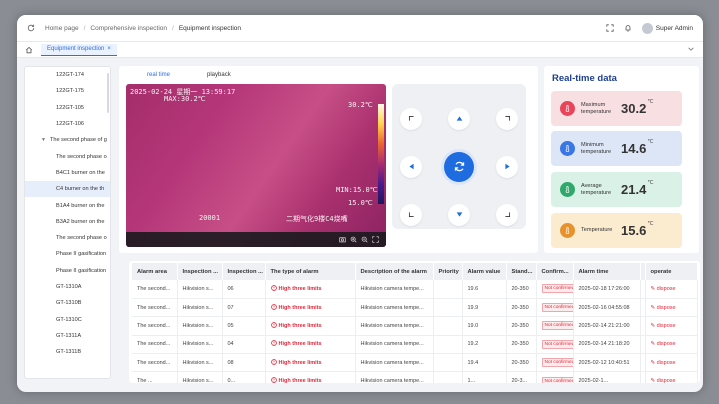 This screenshot has width=719, height=404. I want to click on zoom-in-icon, so click(353, 239).